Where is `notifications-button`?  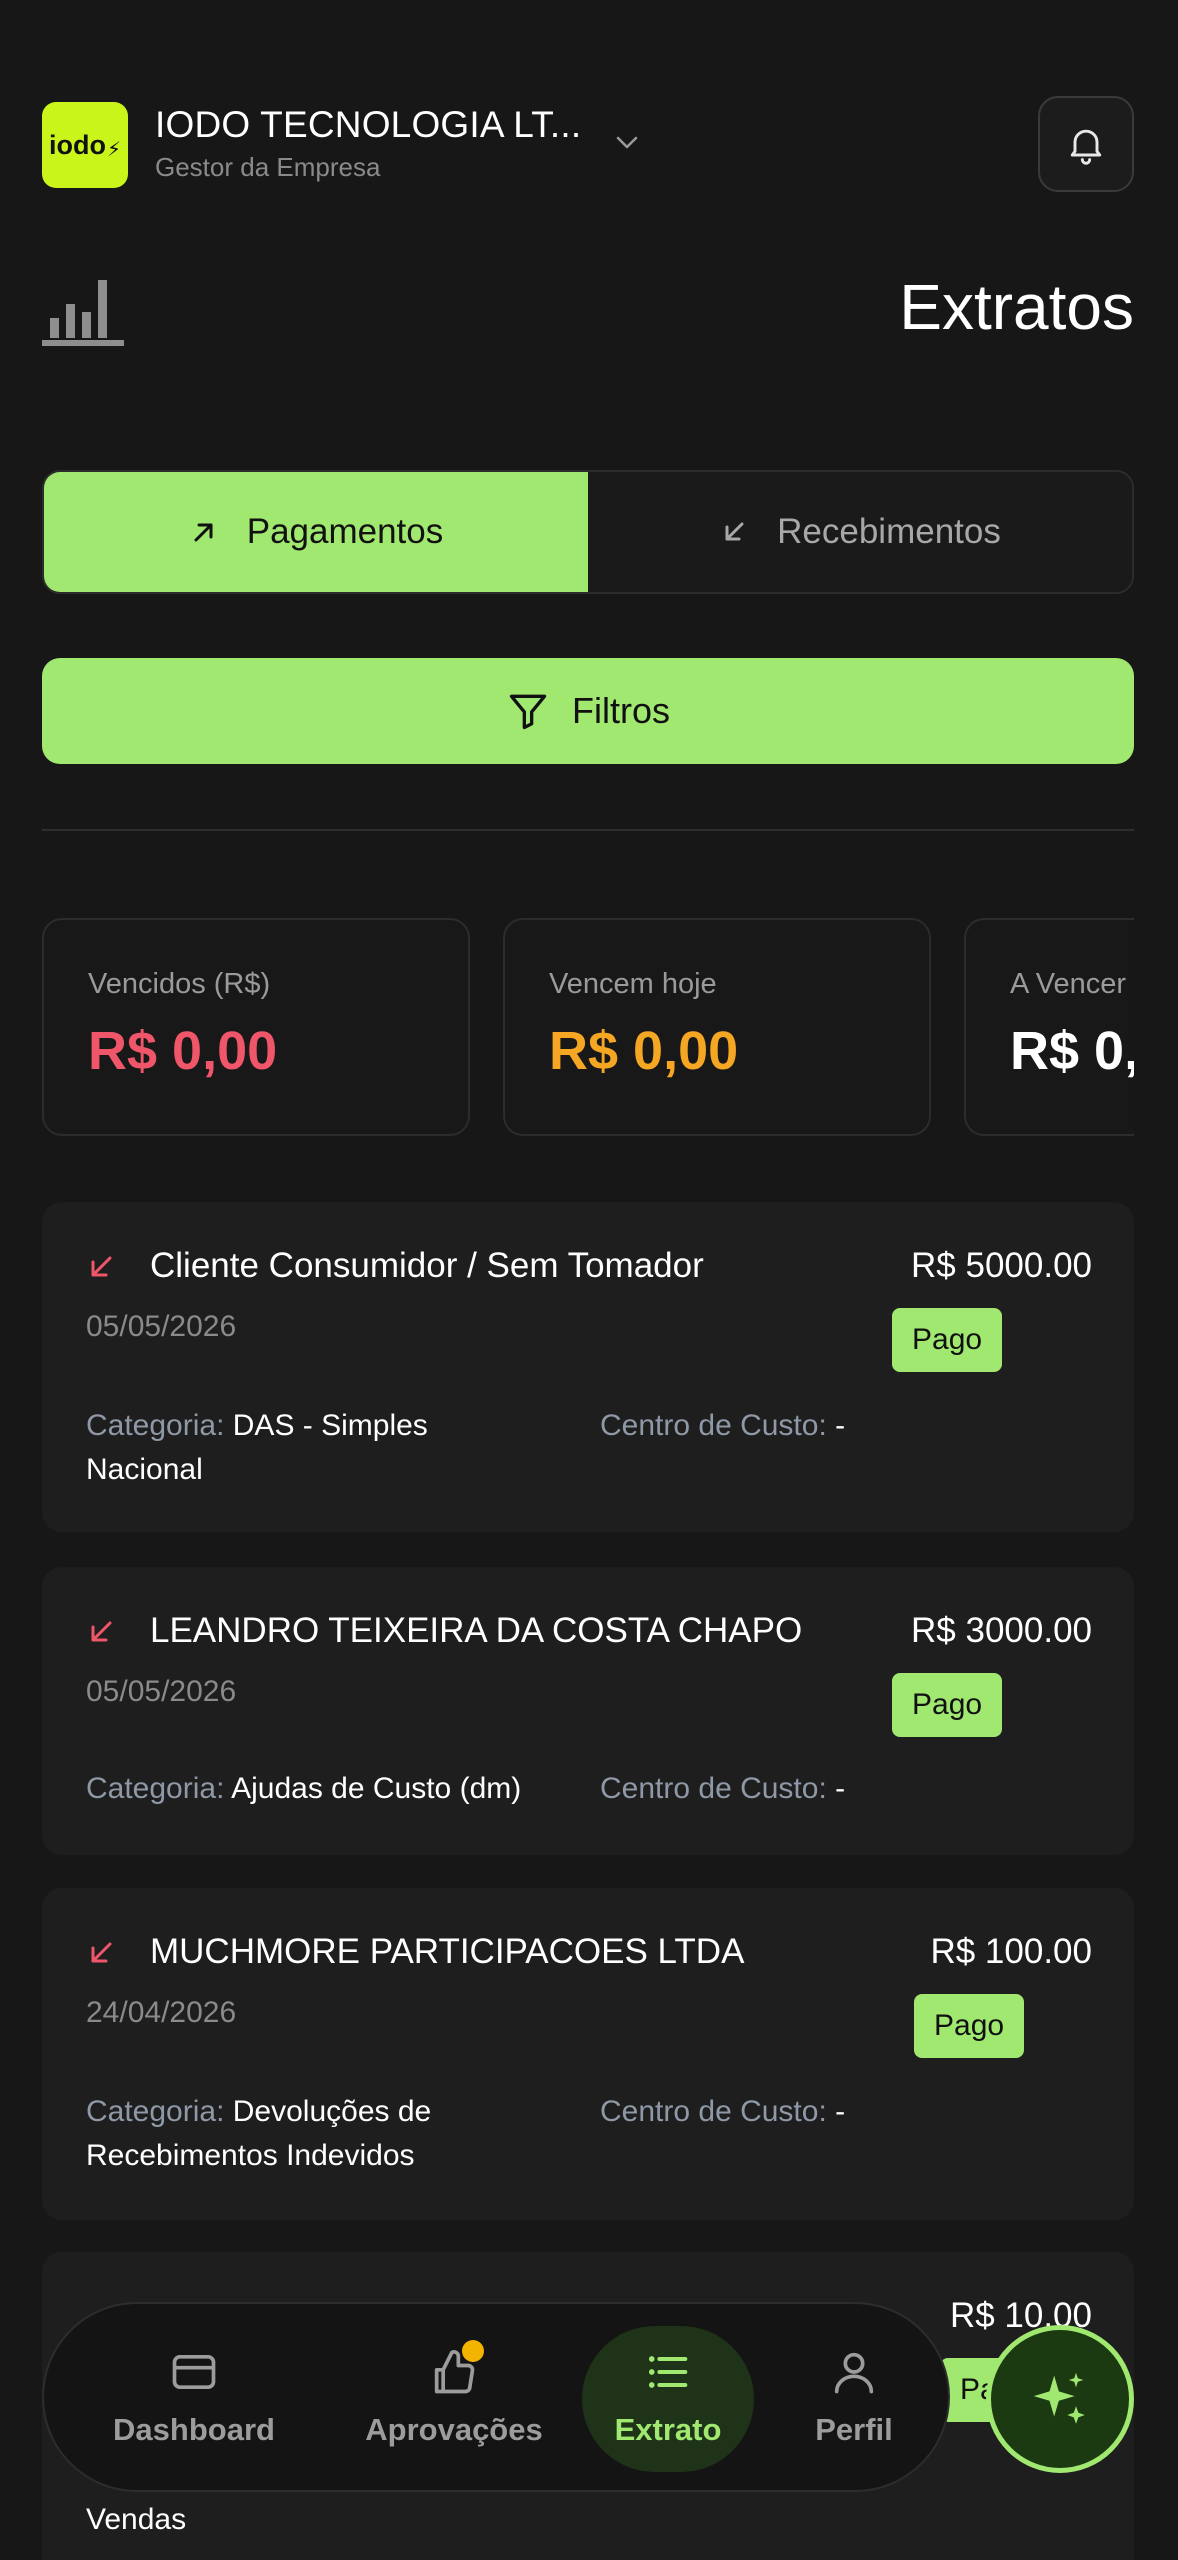
notifications-button is located at coordinates (1086, 144).